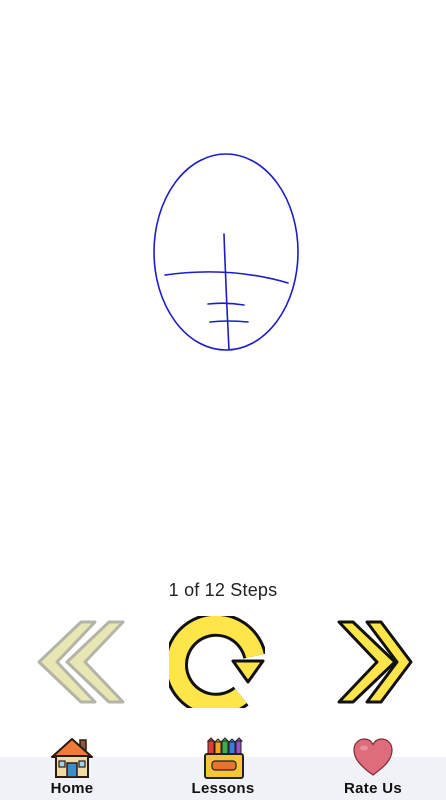 This screenshot has width=446, height=800. What do you see at coordinates (373, 757) in the screenshot?
I see `heart-icon` at bounding box center [373, 757].